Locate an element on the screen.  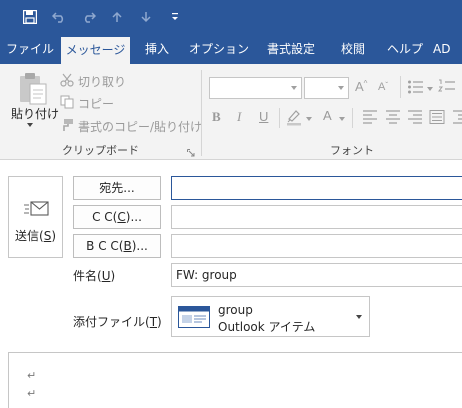
attachment-item: group Outlook アイテム is located at coordinates (270, 316).